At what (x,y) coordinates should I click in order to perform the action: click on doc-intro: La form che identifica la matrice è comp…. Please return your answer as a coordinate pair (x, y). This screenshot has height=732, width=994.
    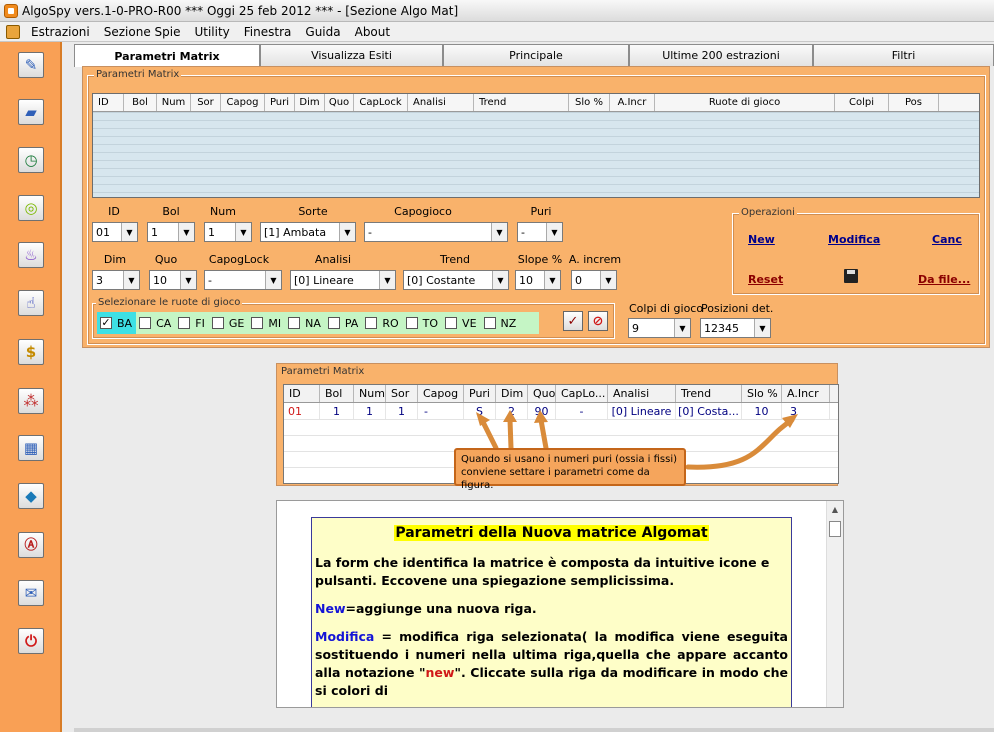
    Looking at the image, I should click on (542, 571).